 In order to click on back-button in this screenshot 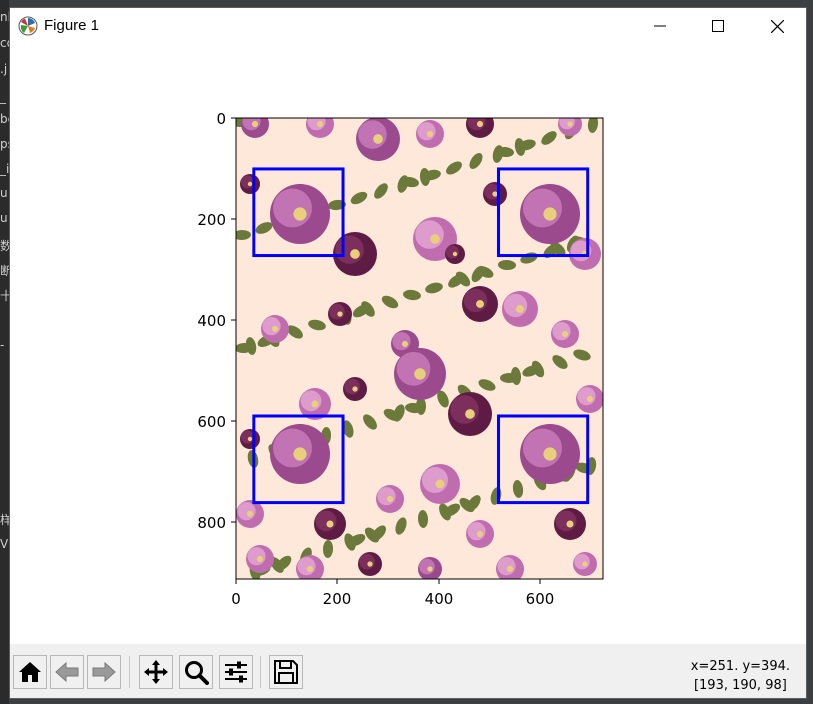, I will do `click(67, 672)`.